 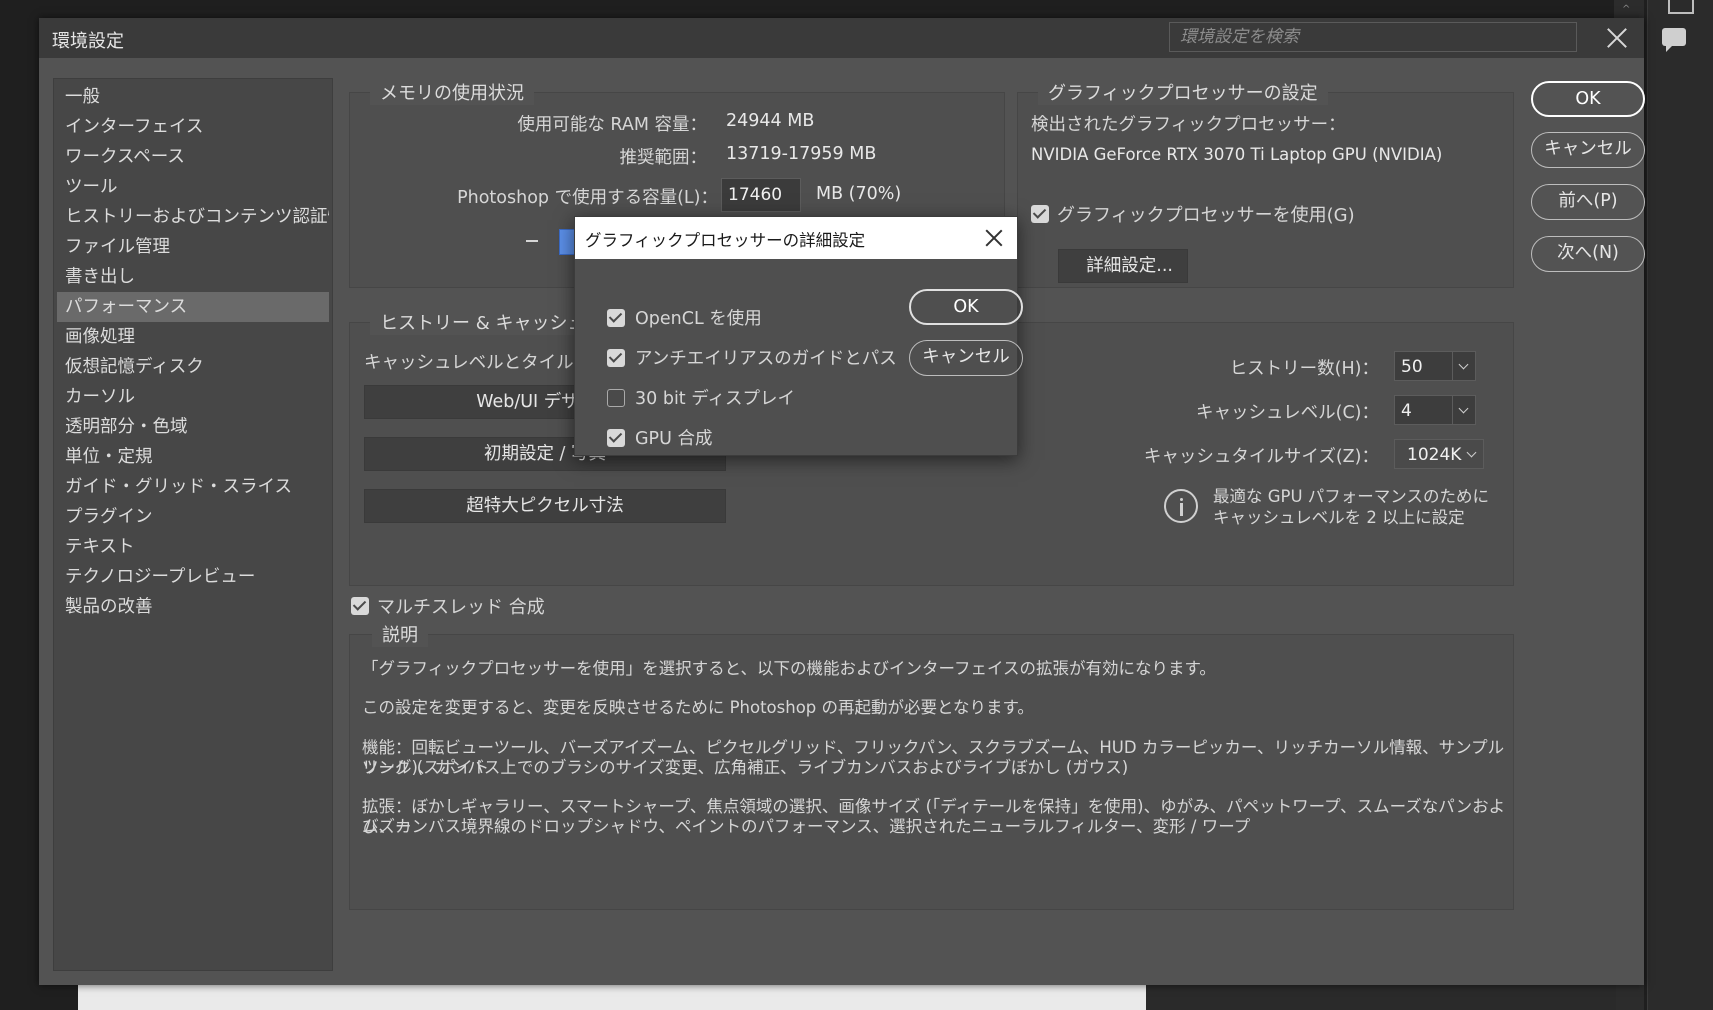 I want to click on window-title: 環境設定, so click(x=88, y=41).